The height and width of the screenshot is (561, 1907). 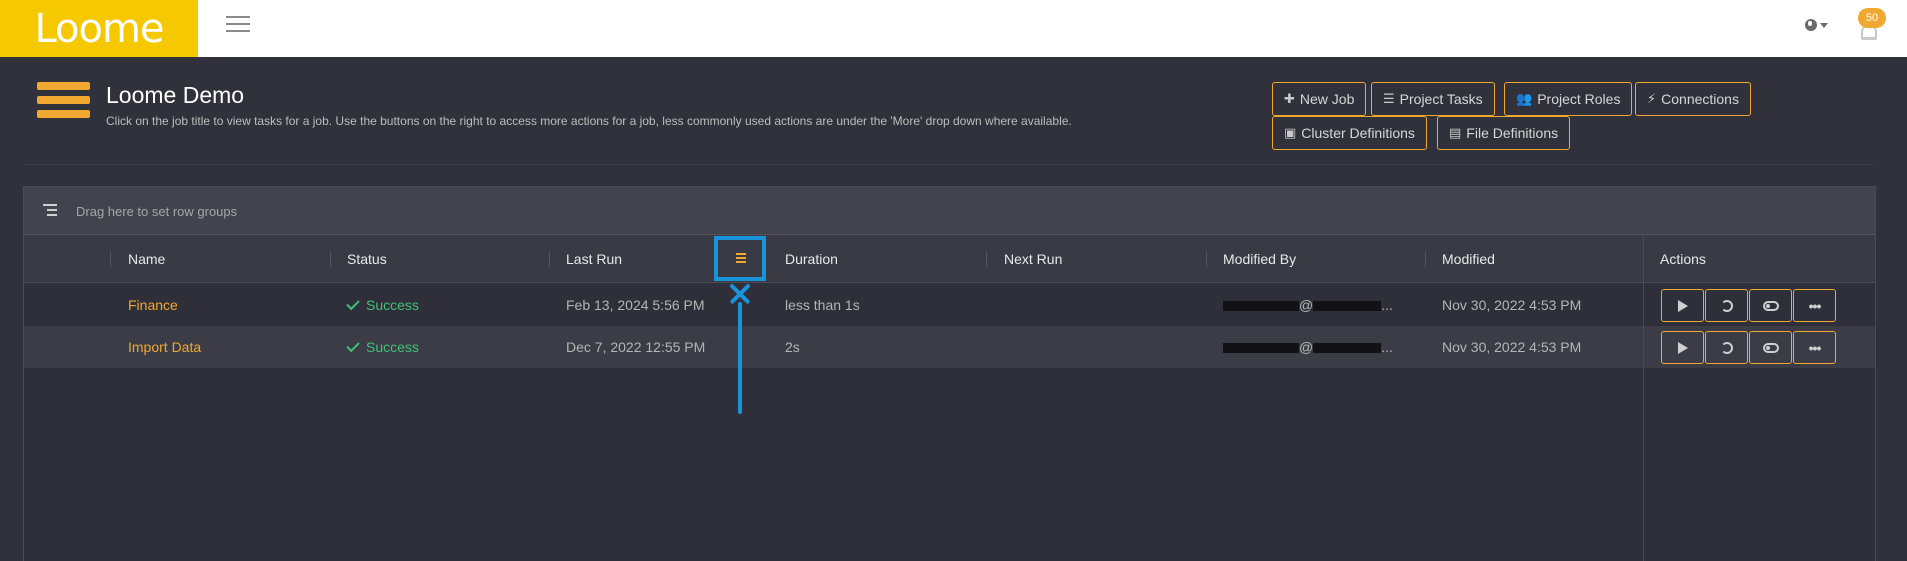 I want to click on actions-column-divider, so click(x=1643, y=398).